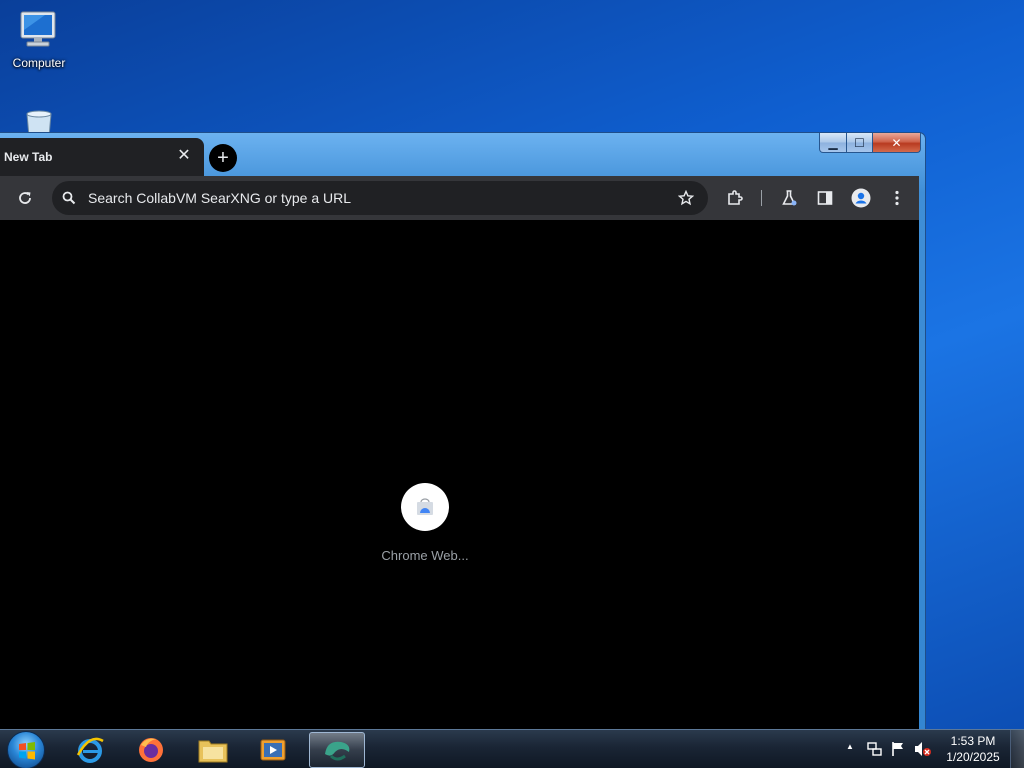 This screenshot has height=768, width=1024. What do you see at coordinates (973, 741) in the screenshot?
I see `clock-time: 1:53 PM` at bounding box center [973, 741].